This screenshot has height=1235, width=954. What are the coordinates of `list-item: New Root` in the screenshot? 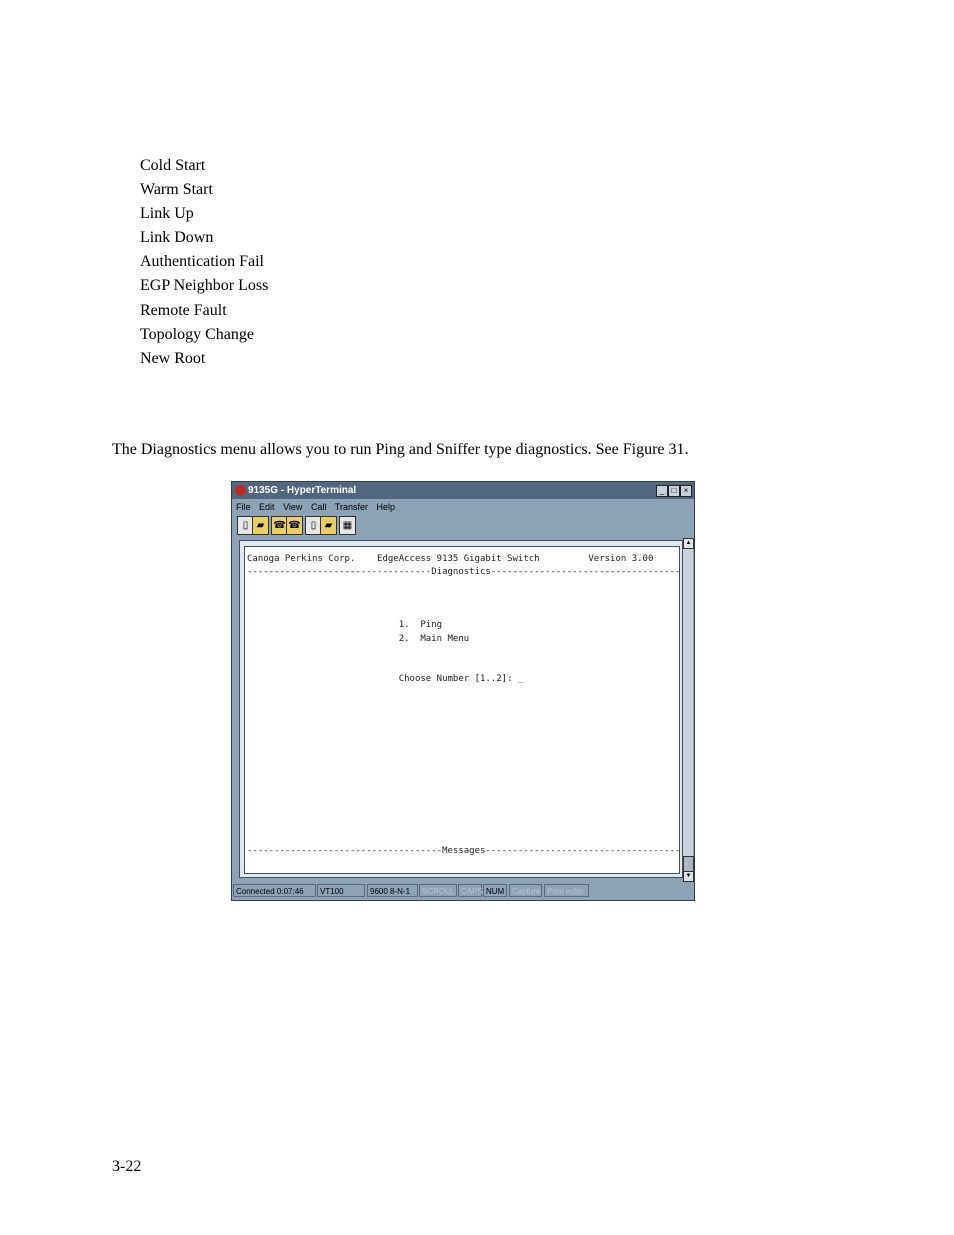 It's located at (173, 358).